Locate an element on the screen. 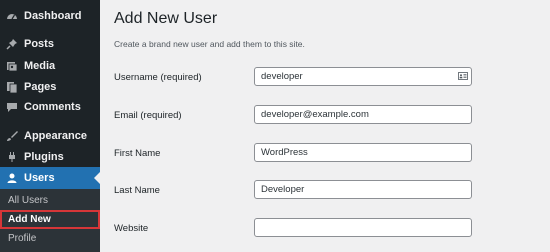  menu-label-media: Media is located at coordinates (40, 66).